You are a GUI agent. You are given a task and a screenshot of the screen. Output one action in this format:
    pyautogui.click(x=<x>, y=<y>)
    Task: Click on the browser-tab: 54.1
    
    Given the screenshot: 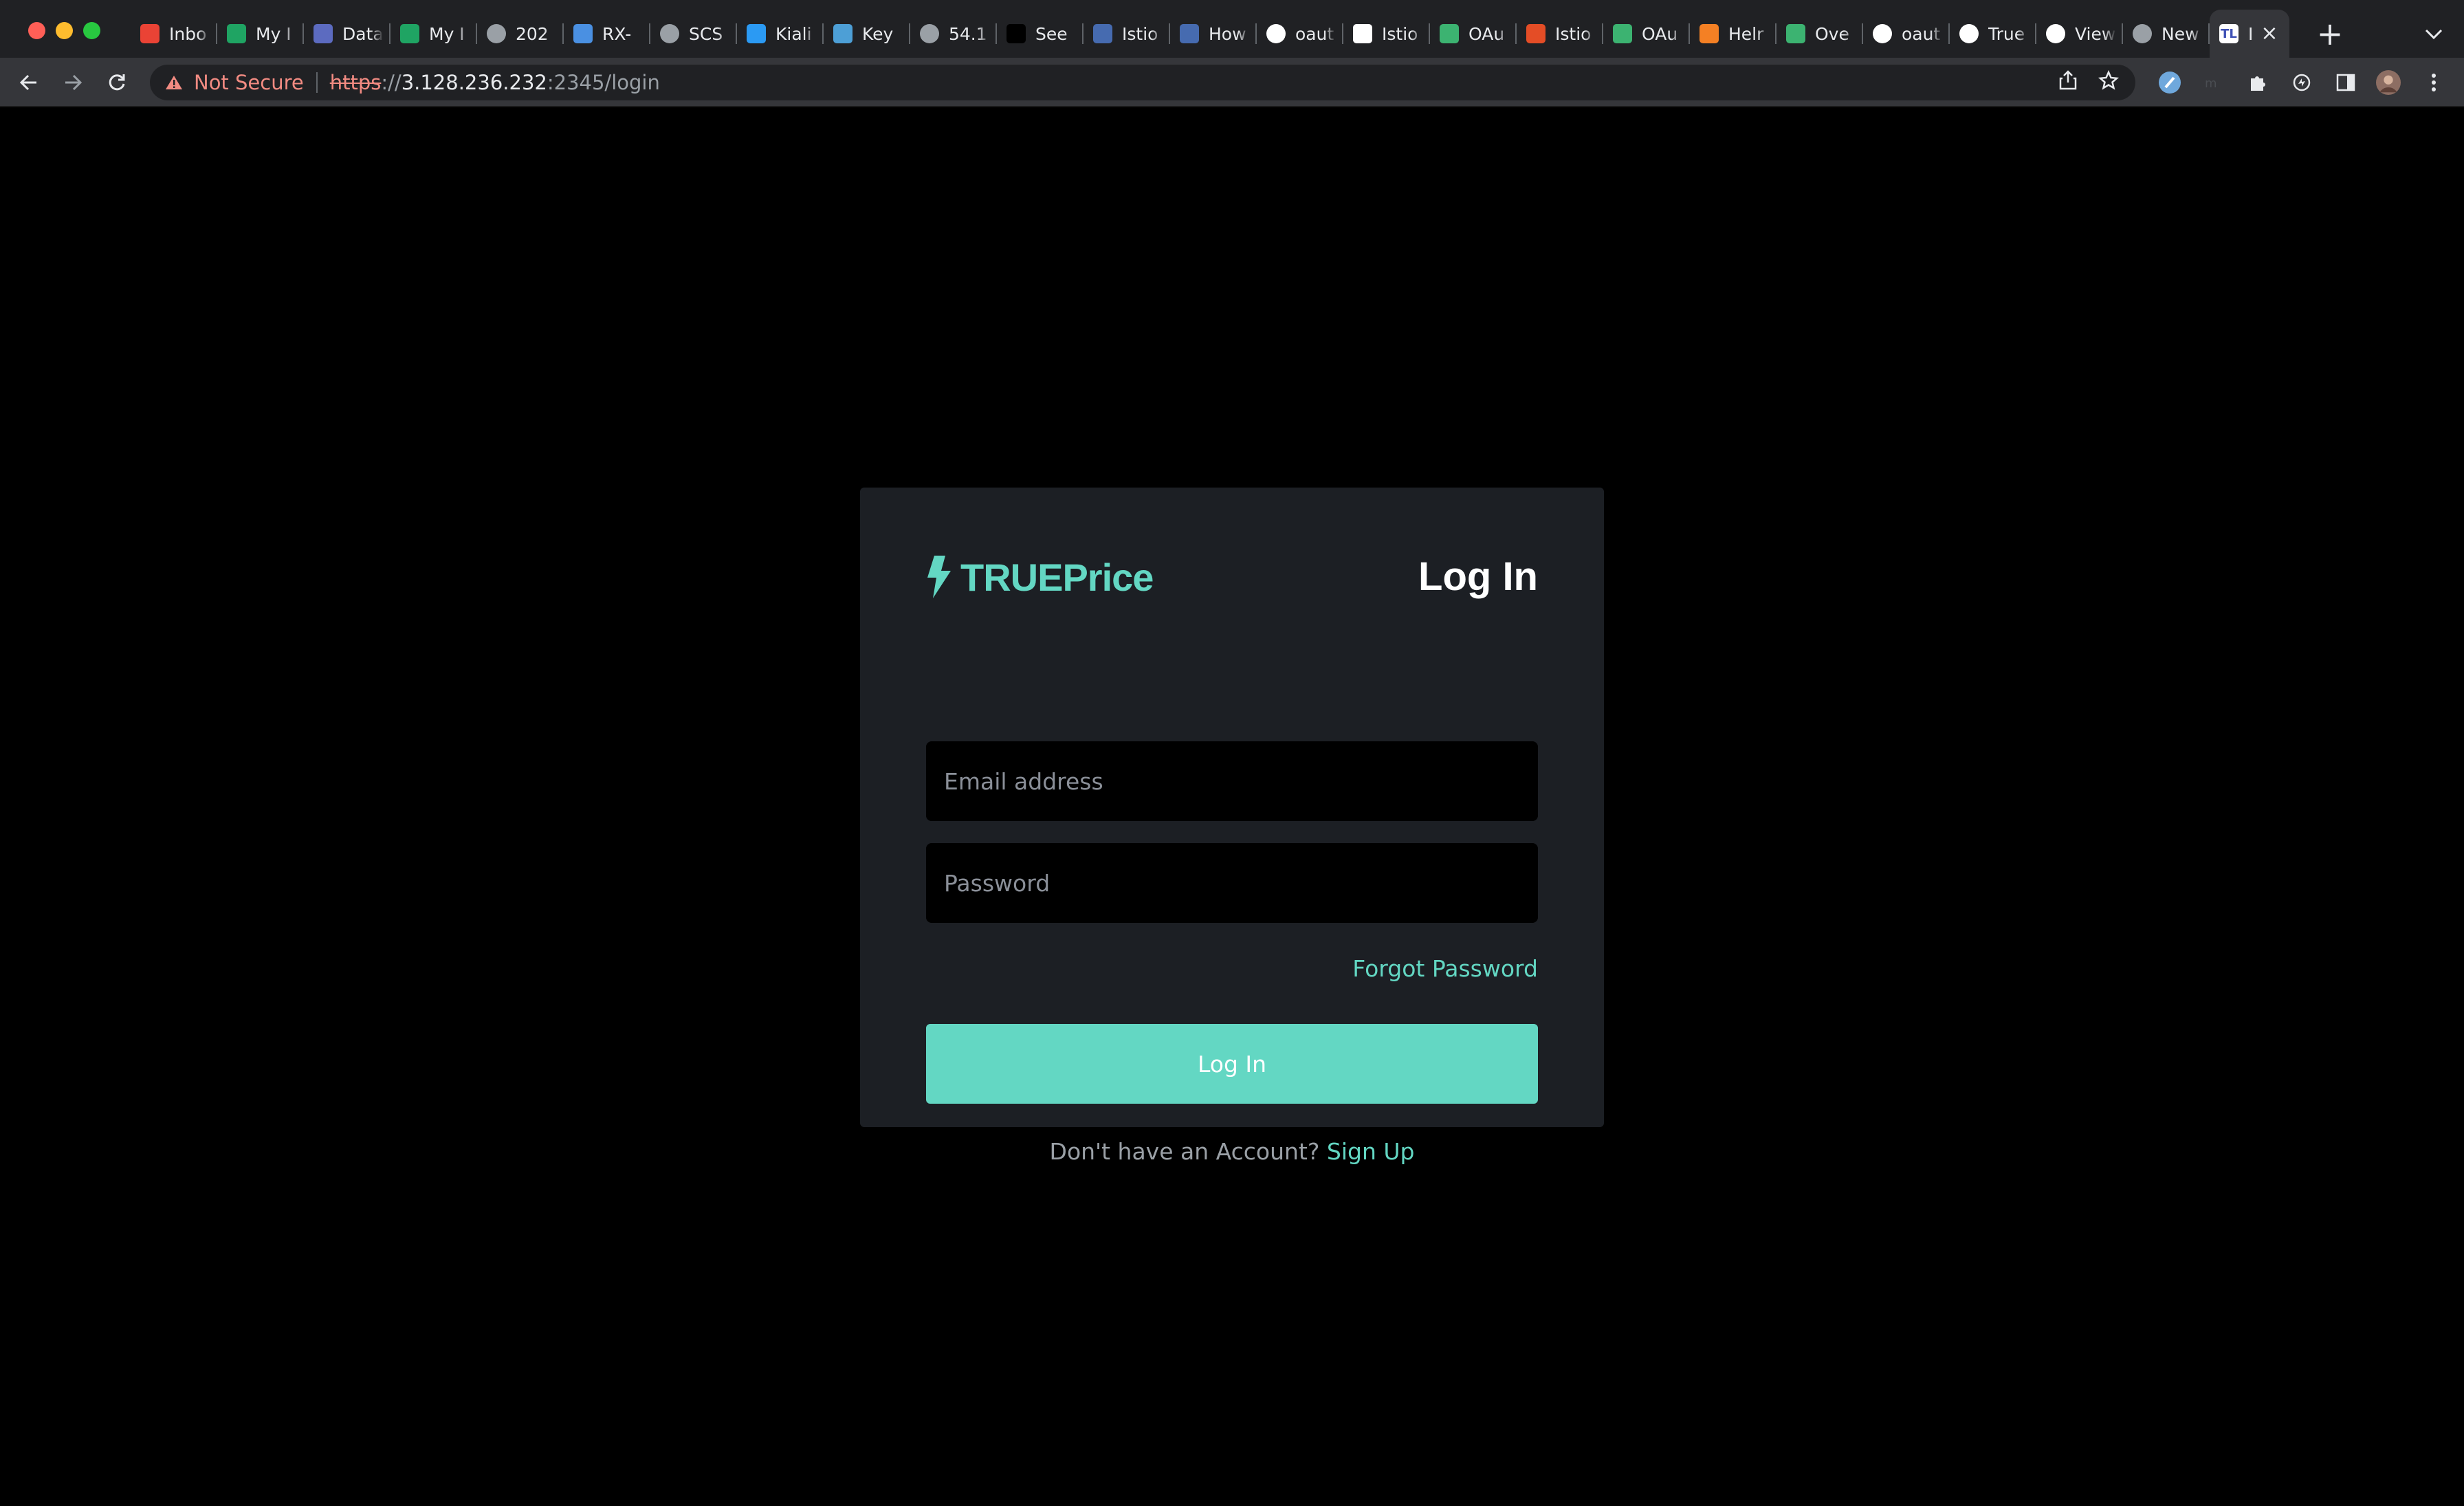 What is the action you would take?
    pyautogui.click(x=953, y=34)
    